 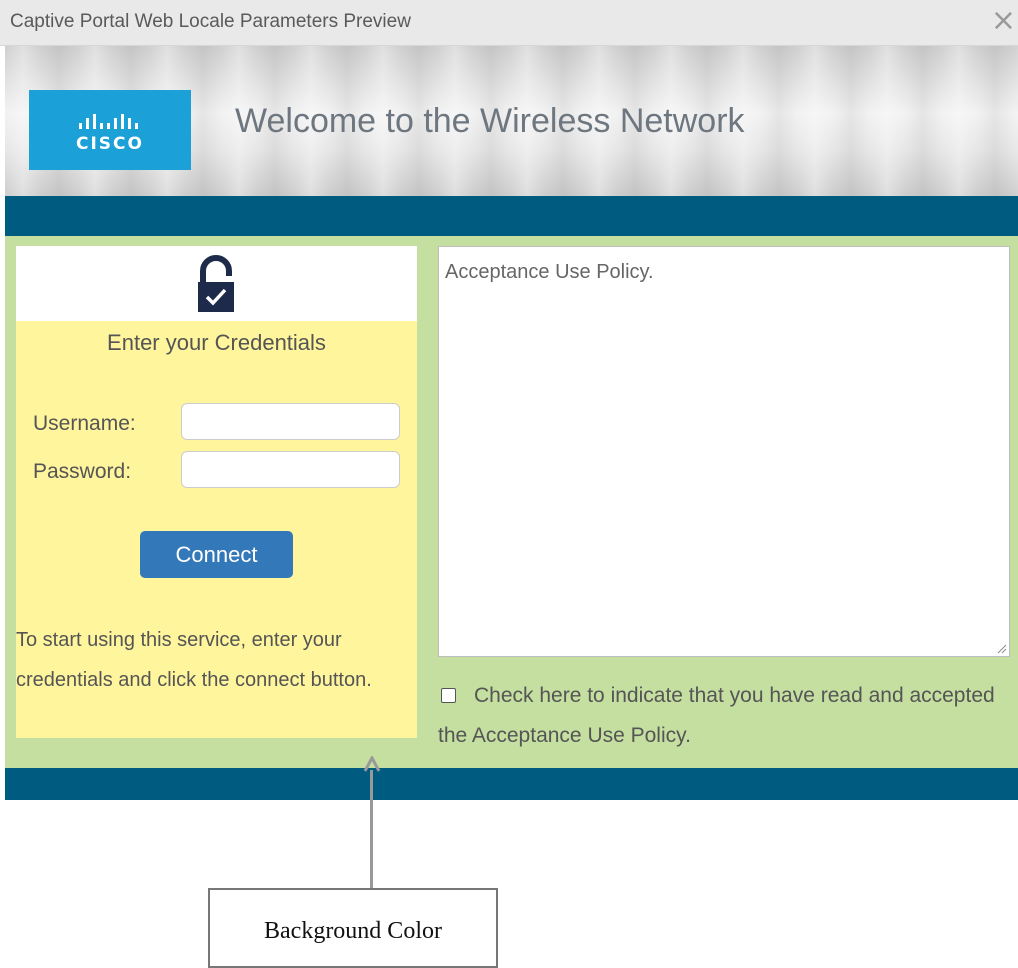 I want to click on connect-button: Connect, so click(x=216, y=554).